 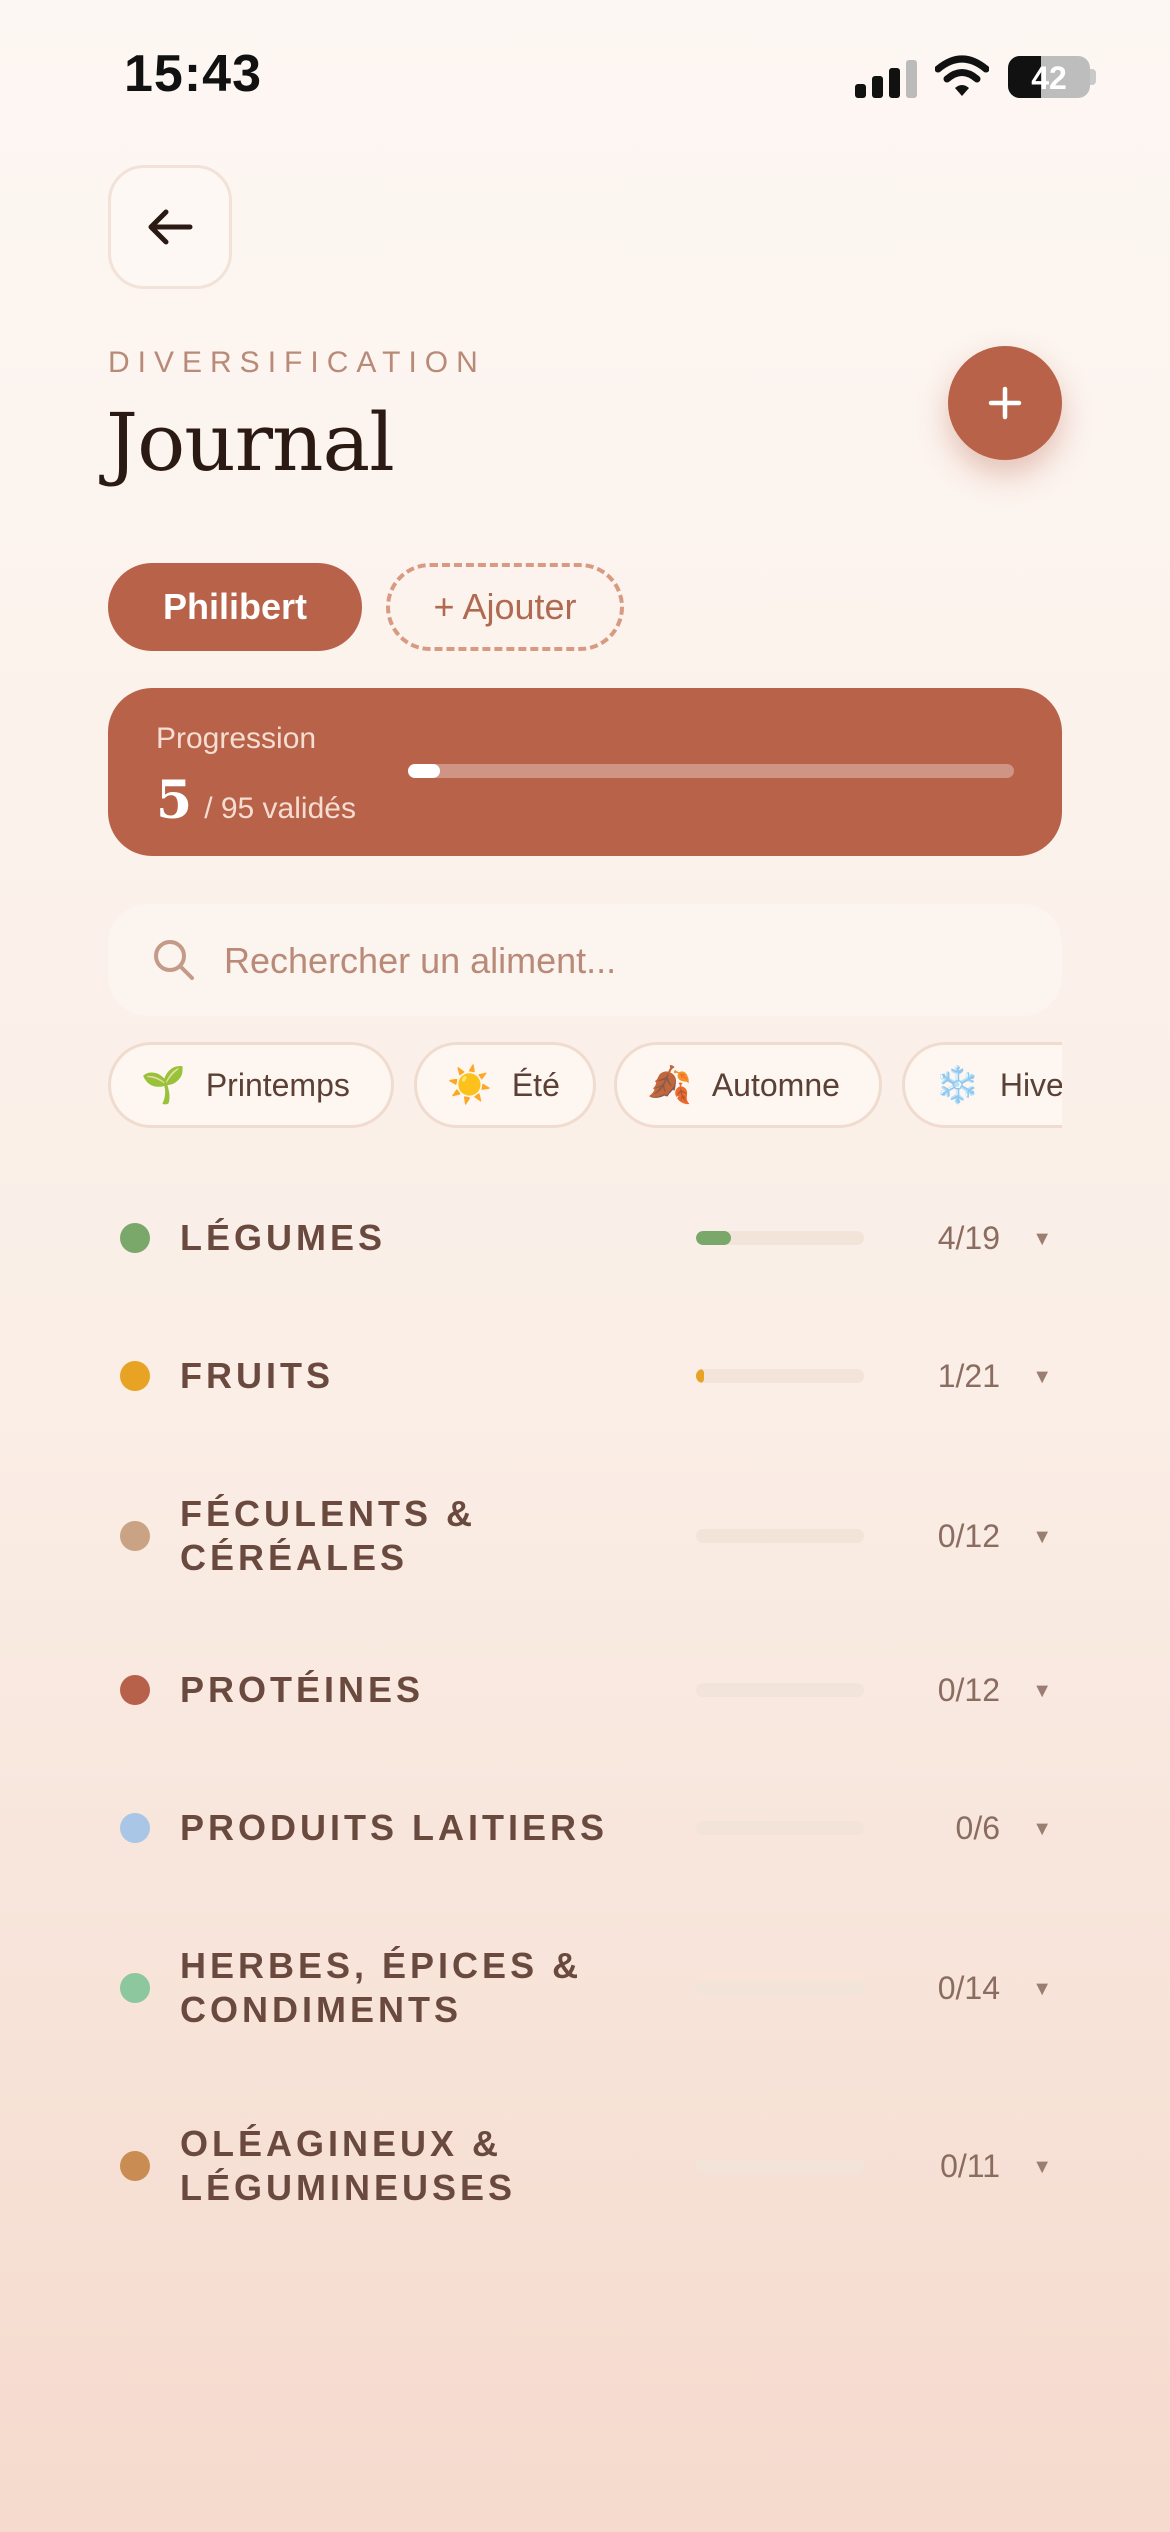 What do you see at coordinates (962, 76) in the screenshot?
I see `wifi-icon` at bounding box center [962, 76].